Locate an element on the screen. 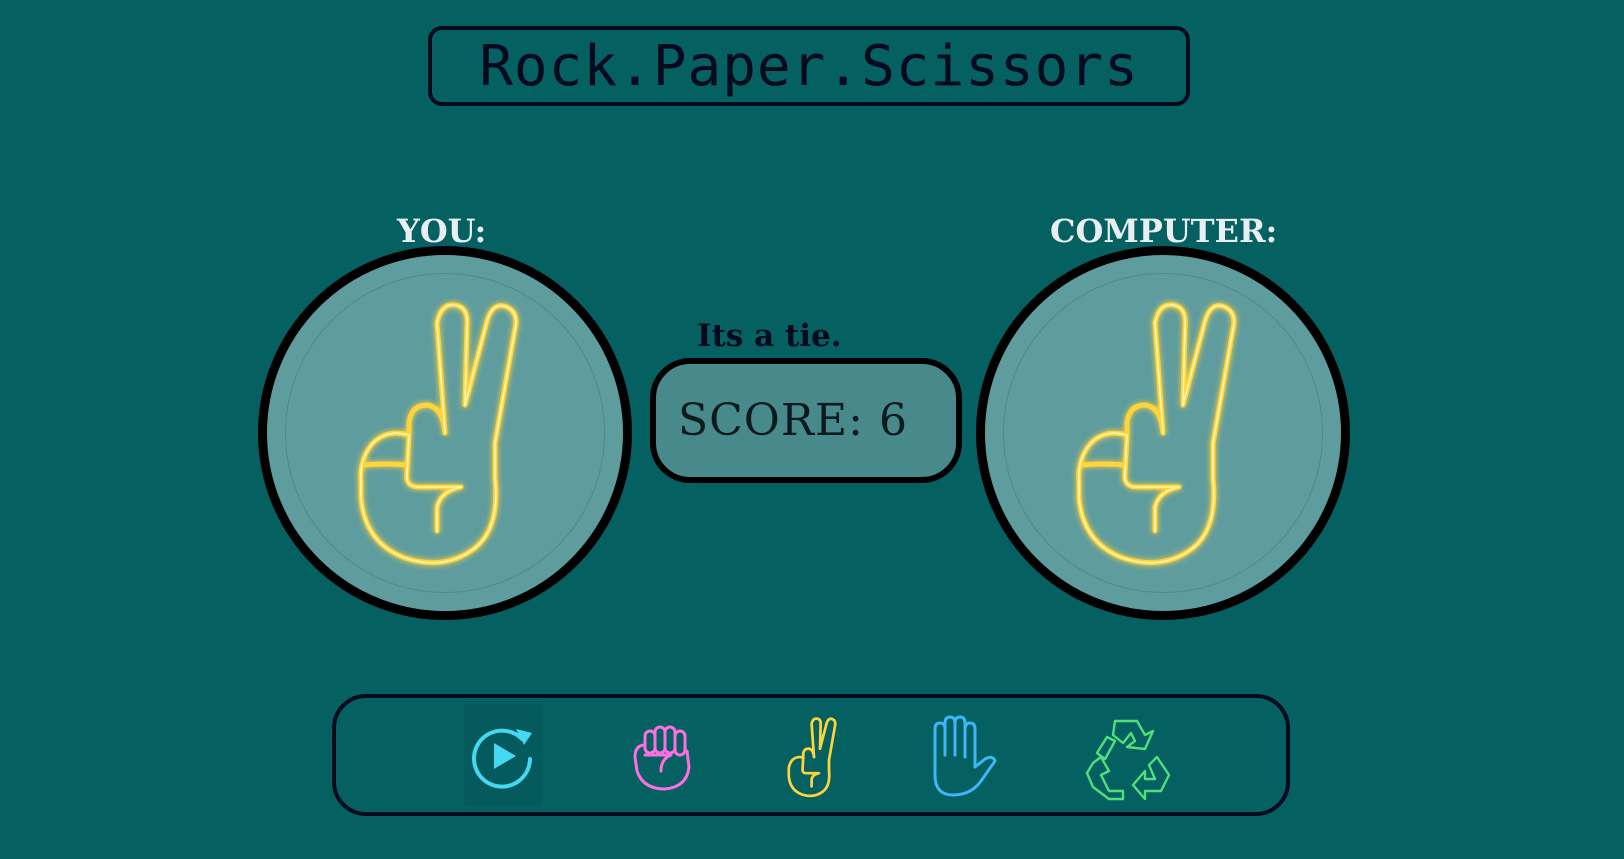  paper-button is located at coordinates (962, 757).